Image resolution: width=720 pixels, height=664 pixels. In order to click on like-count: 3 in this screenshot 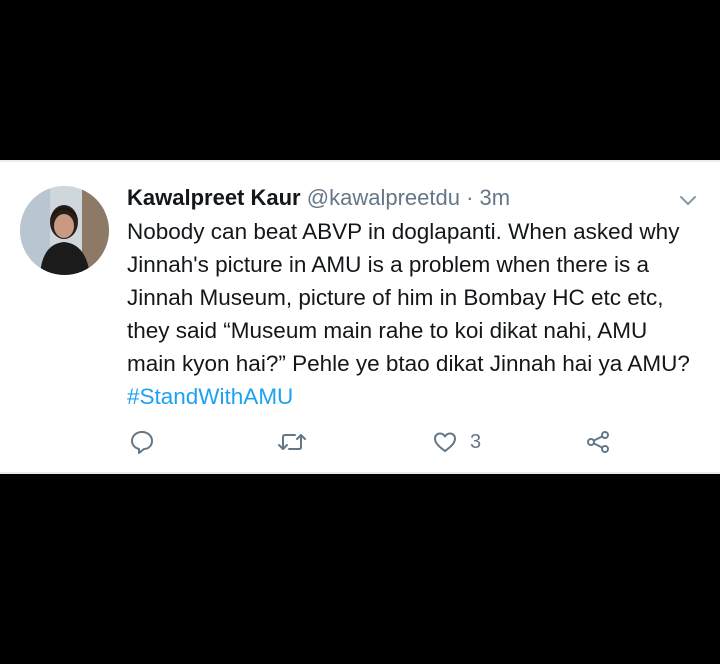, I will do `click(476, 441)`.